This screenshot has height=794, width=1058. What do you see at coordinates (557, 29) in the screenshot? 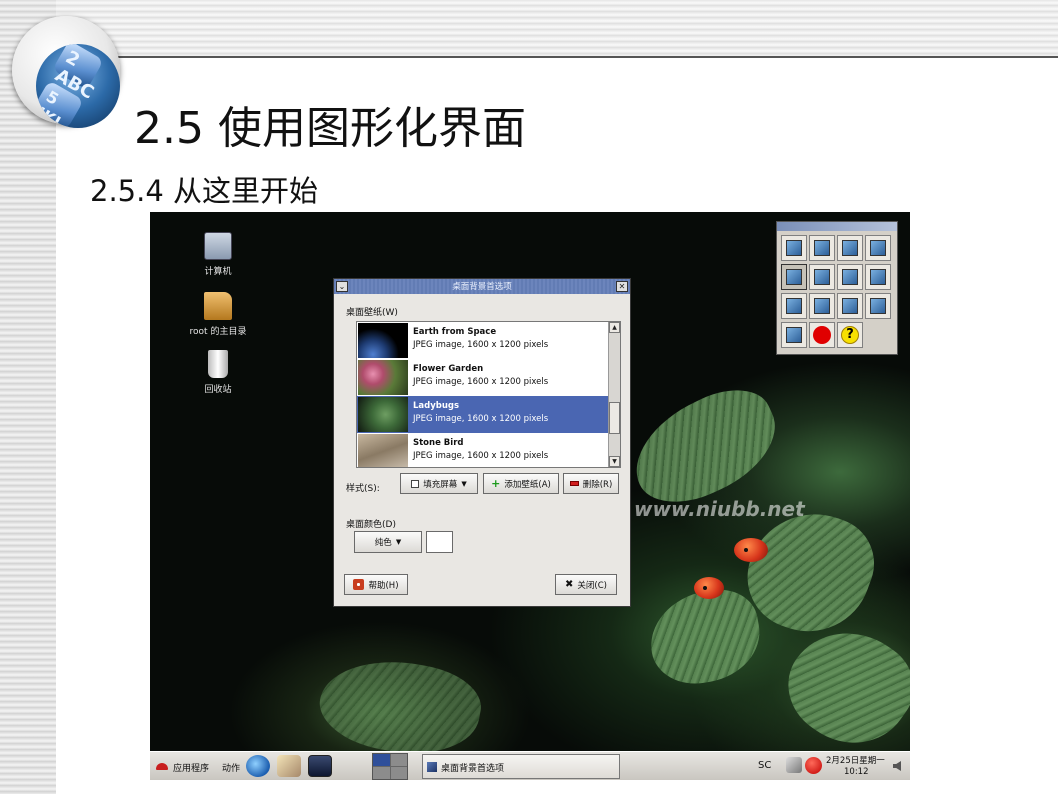
I see `top-decor-bar` at bounding box center [557, 29].